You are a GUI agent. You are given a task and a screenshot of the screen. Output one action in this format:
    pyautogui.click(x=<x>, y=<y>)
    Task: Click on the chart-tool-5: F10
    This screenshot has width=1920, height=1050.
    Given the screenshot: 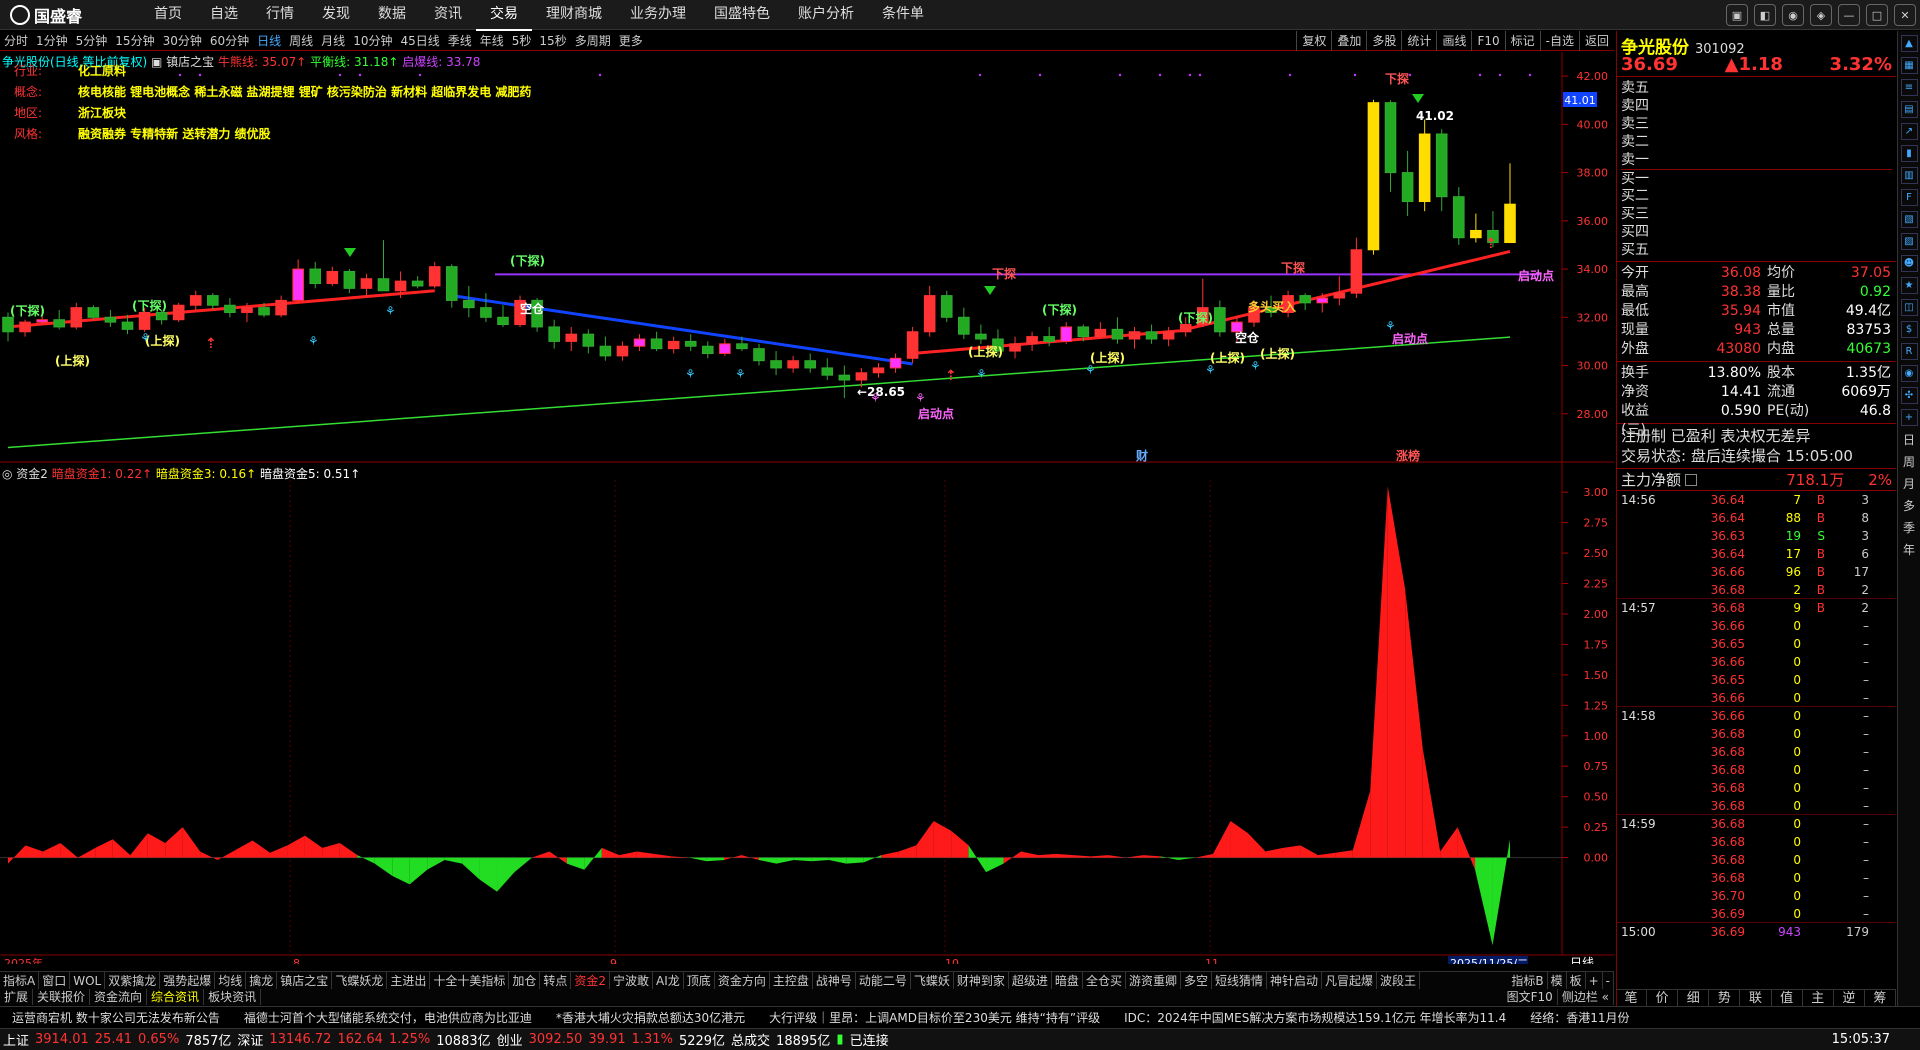 What is the action you would take?
    pyautogui.click(x=1487, y=41)
    